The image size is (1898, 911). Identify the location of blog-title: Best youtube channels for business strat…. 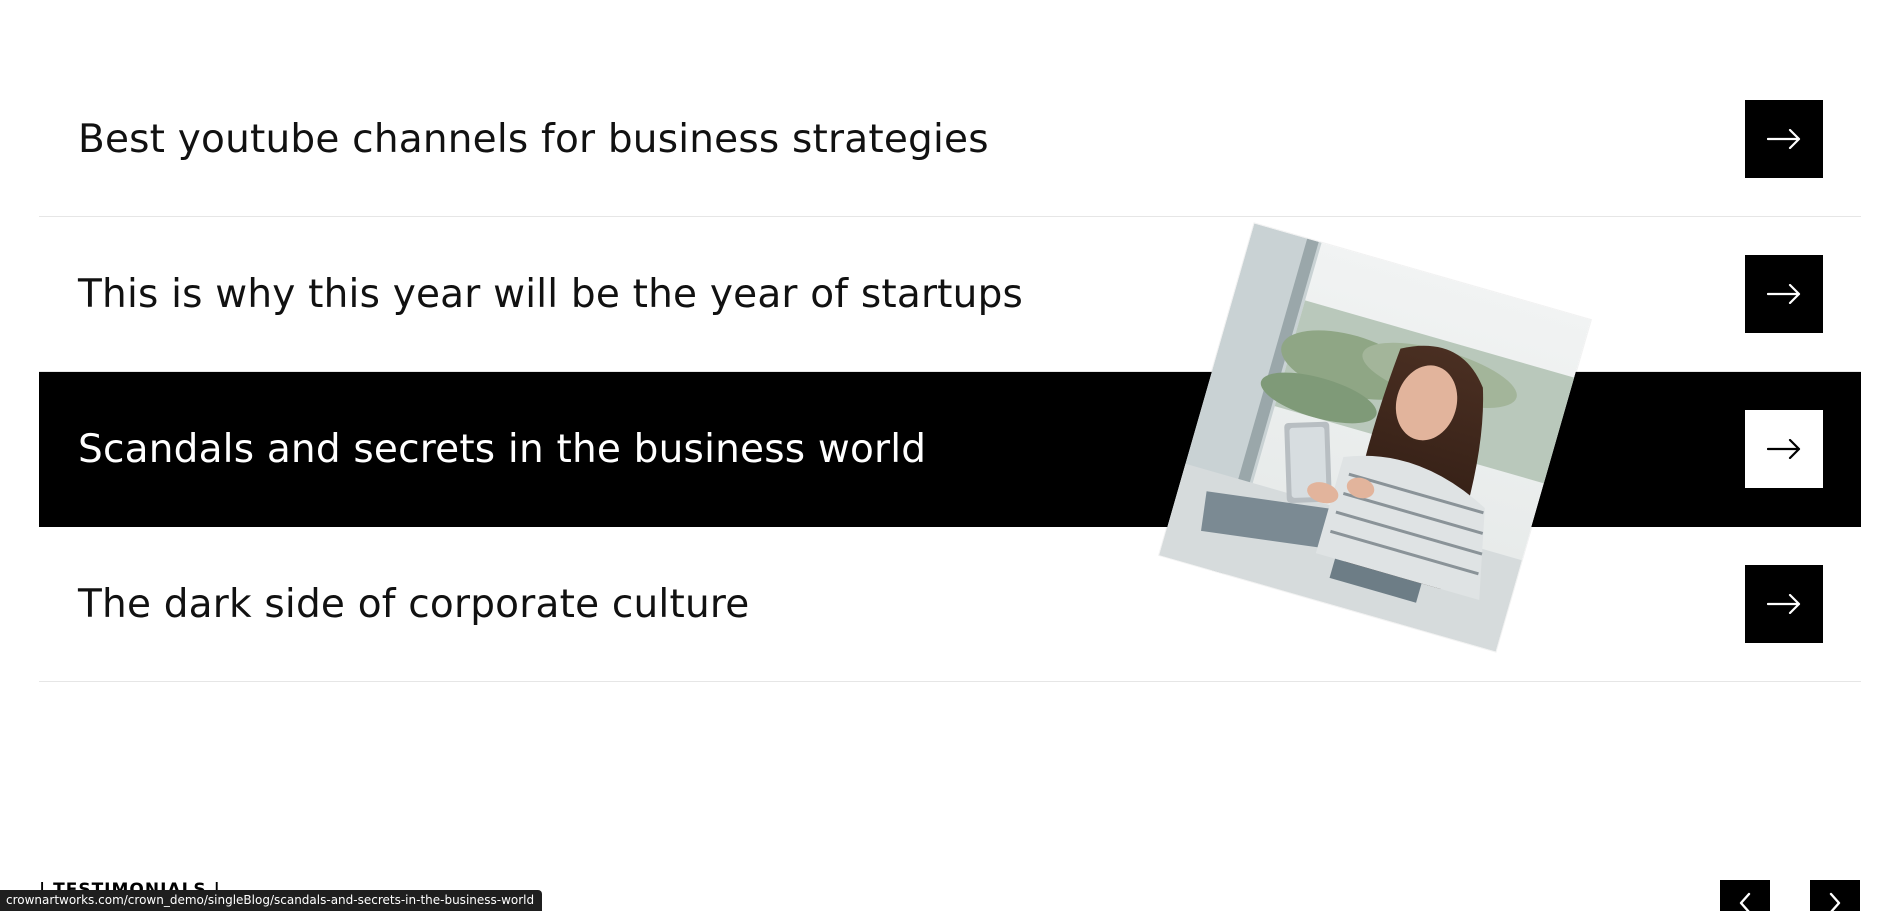
(533, 139).